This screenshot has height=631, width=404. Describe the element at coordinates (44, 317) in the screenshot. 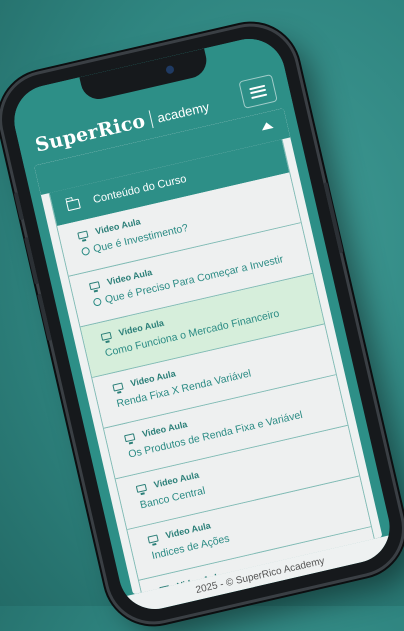

I see `volume-down-button` at that location.